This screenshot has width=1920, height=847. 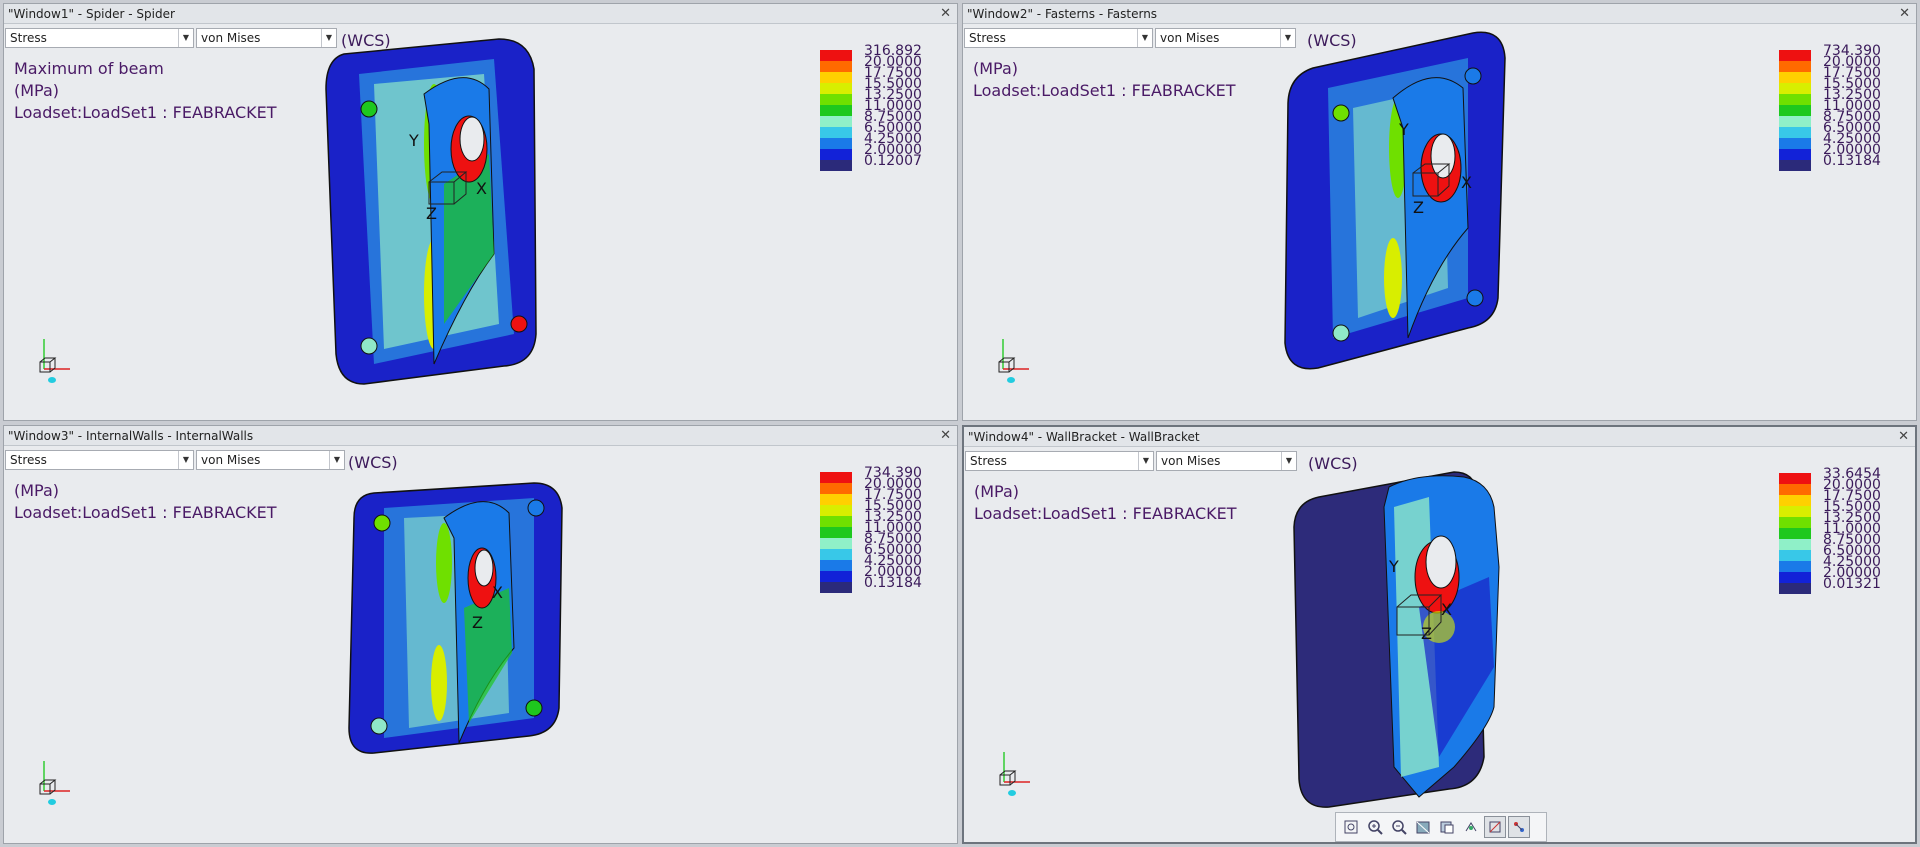 I want to click on refit-icon, so click(x=1351, y=827).